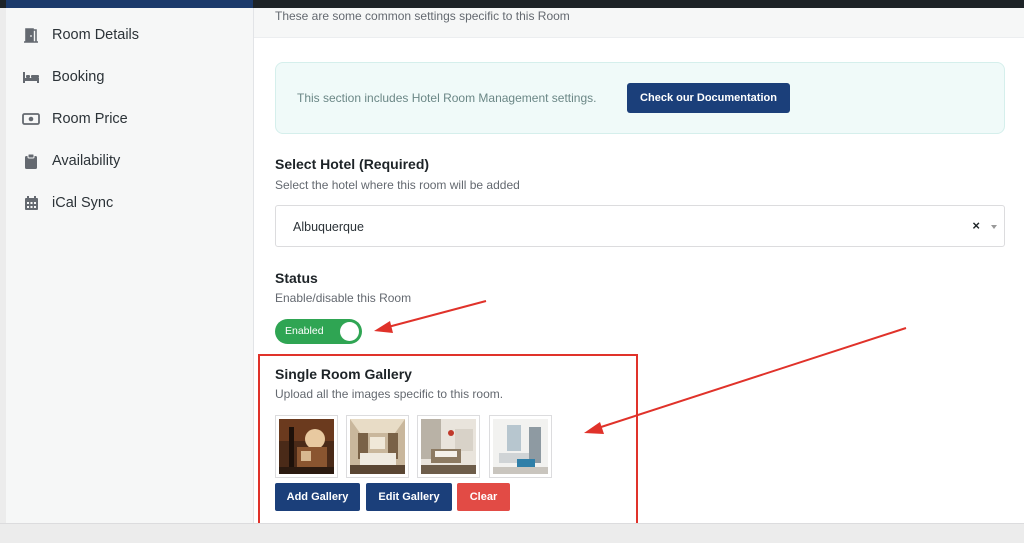 The image size is (1024, 543). I want to click on sidebar-item-label: Availability, so click(86, 161).